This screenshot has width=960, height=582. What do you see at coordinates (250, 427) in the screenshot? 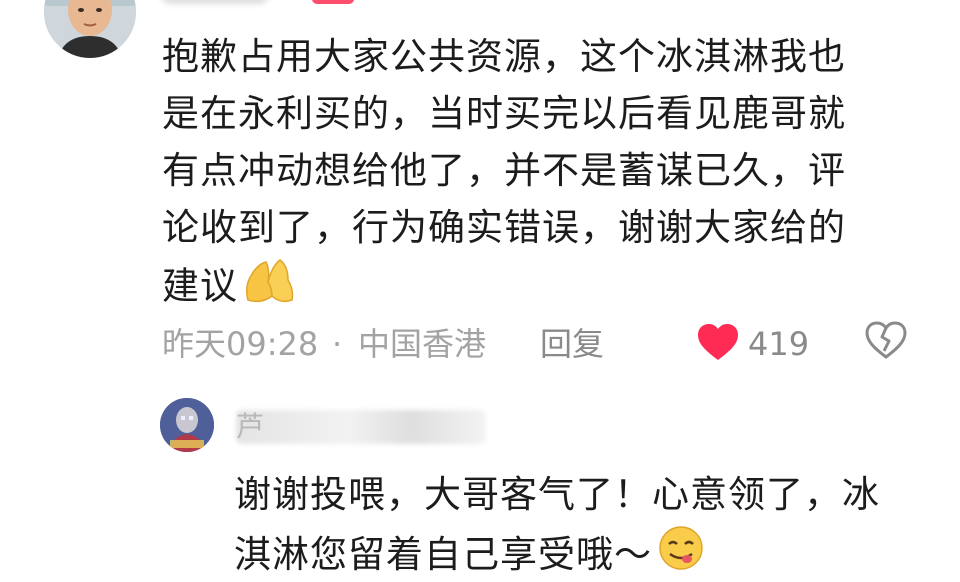
I see `reply-author-name: 芦` at bounding box center [250, 427].